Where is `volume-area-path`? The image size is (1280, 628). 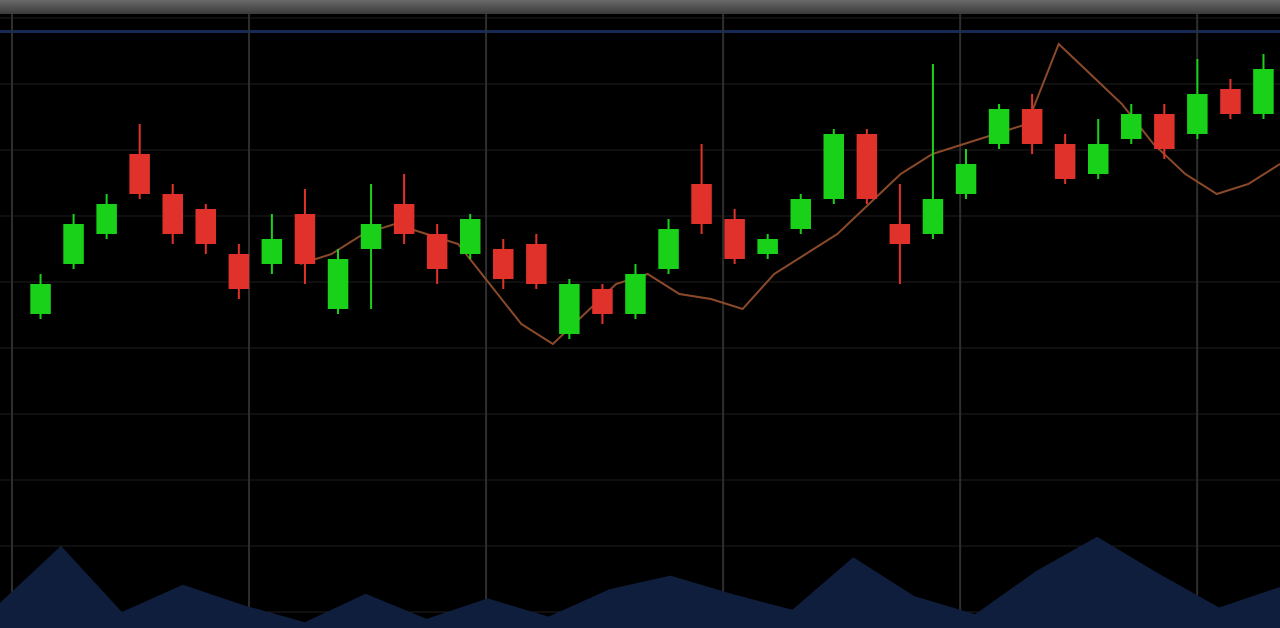 volume-area-path is located at coordinates (640, 582).